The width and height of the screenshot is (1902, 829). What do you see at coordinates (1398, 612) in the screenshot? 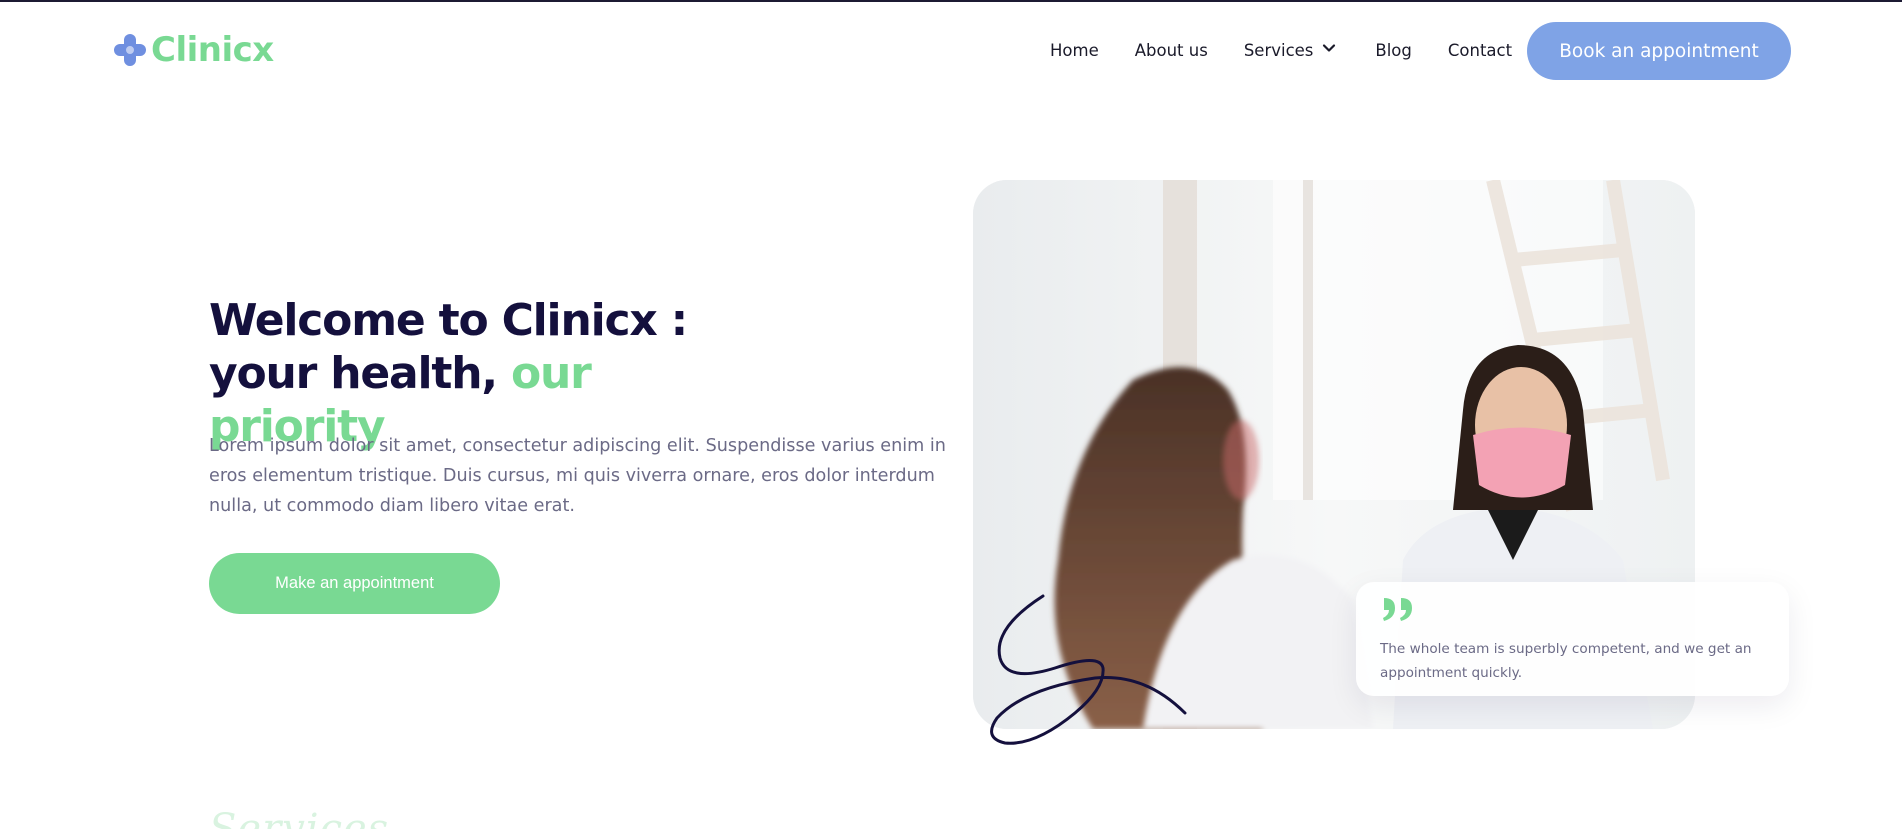
I see `quote-icon` at bounding box center [1398, 612].